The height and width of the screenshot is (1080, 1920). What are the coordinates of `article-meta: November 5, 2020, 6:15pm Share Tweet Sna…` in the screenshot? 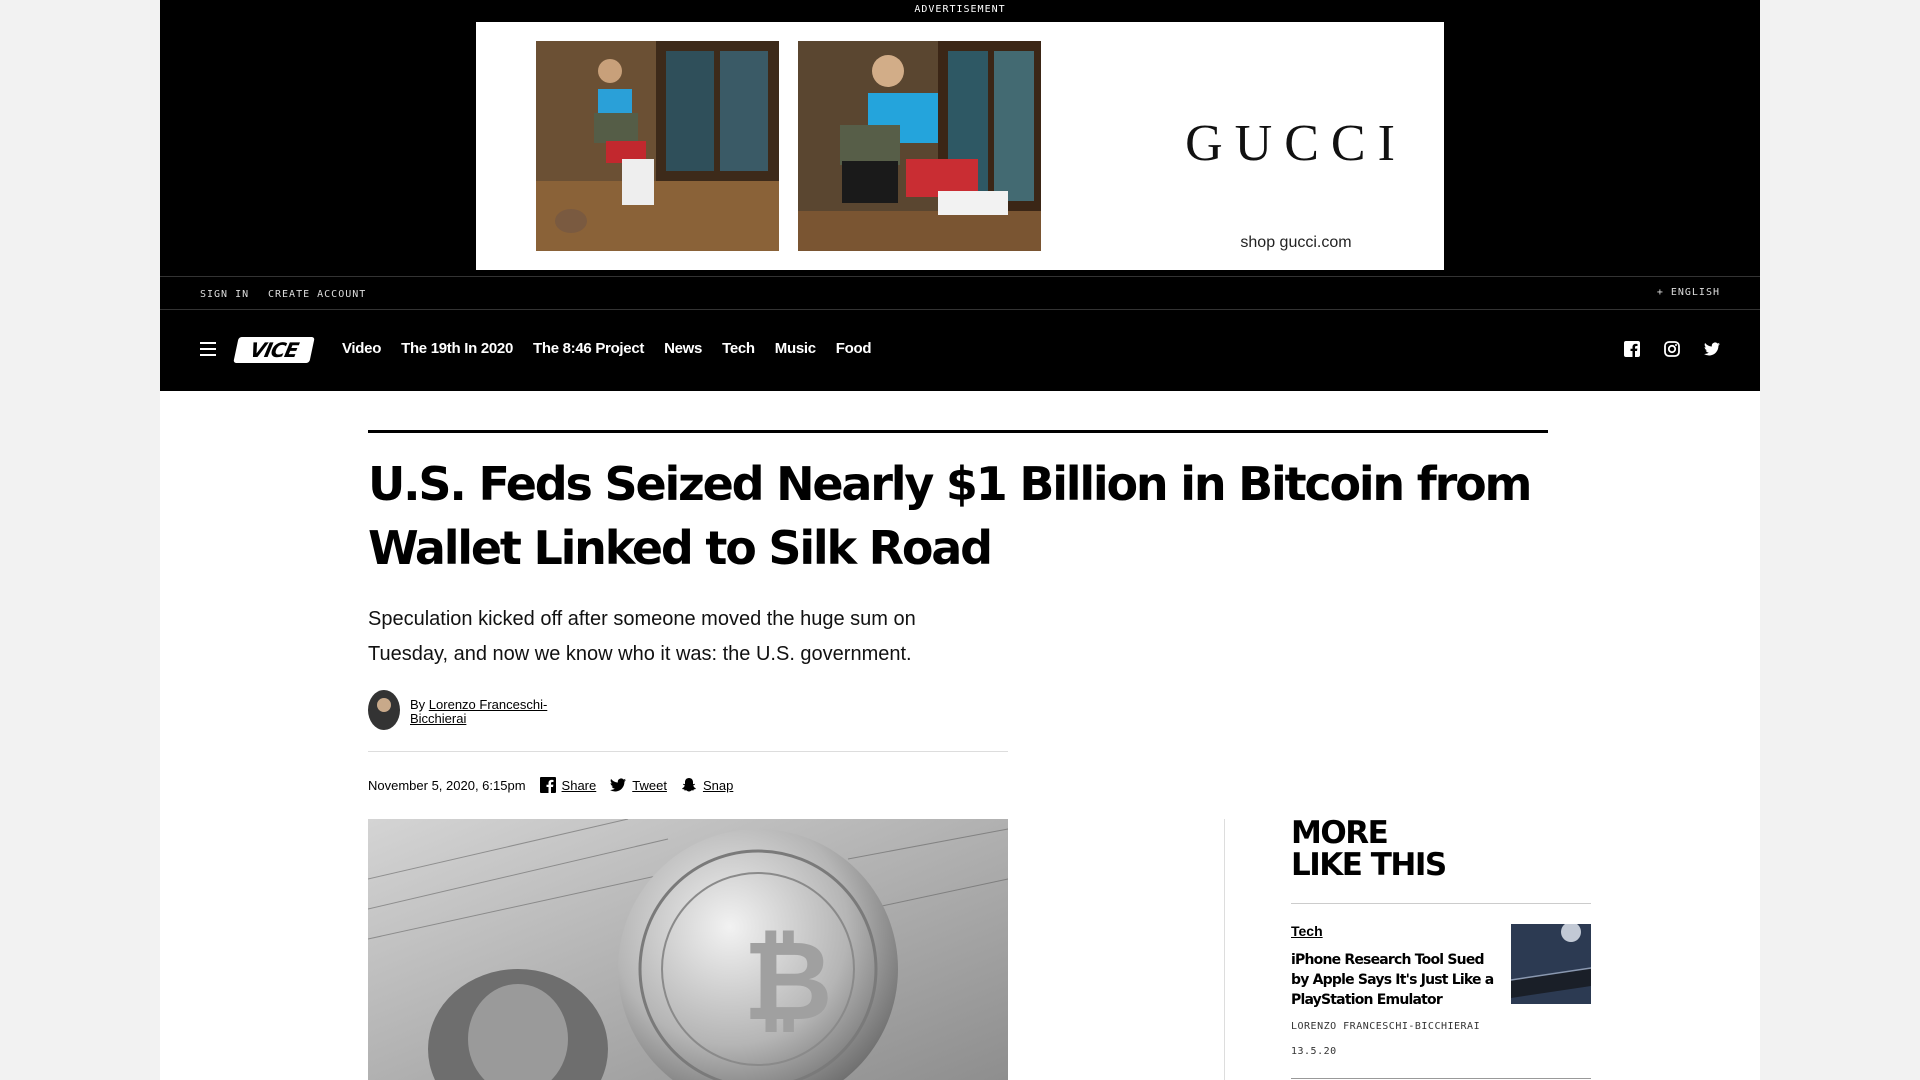 It's located at (550, 785).